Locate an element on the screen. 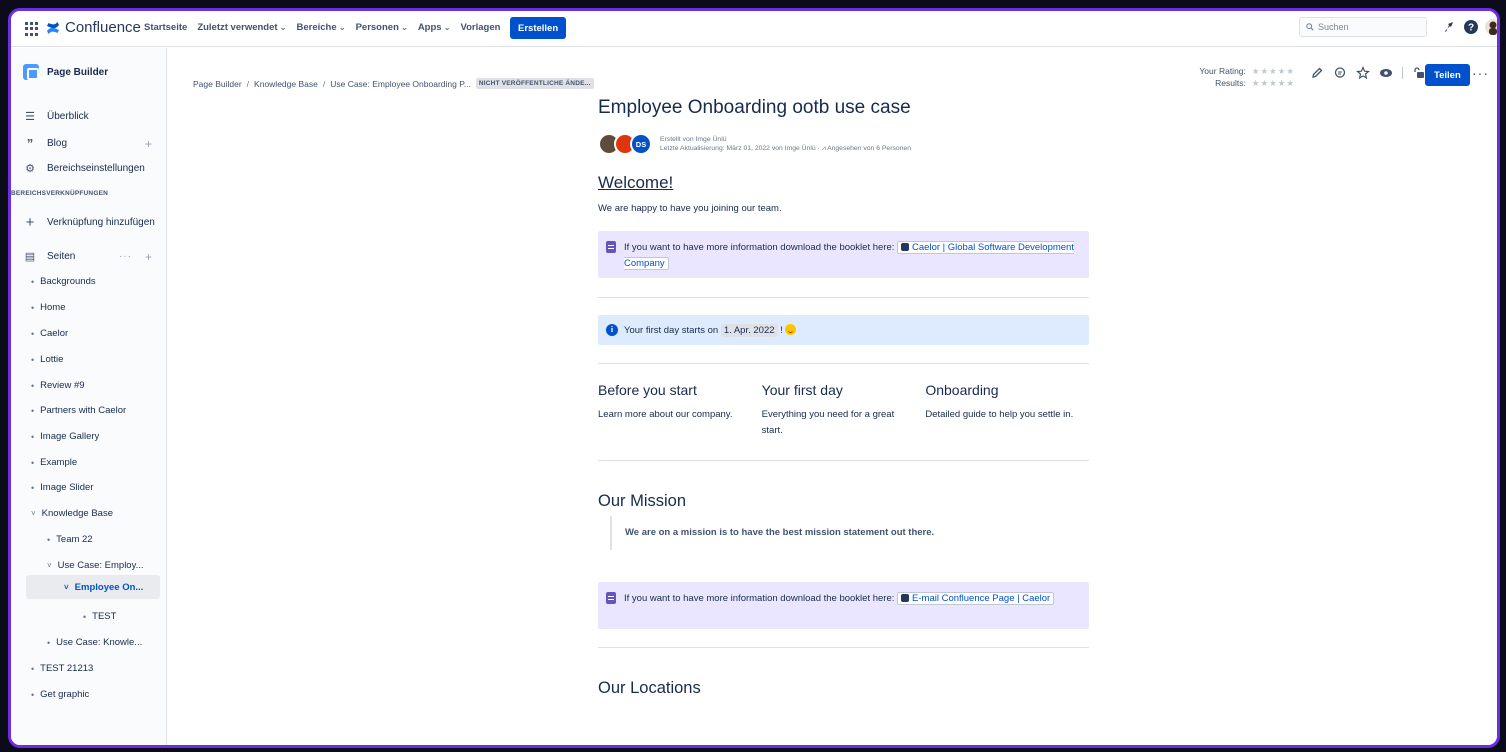  pages-icon: ▤ is located at coordinates (30, 257).